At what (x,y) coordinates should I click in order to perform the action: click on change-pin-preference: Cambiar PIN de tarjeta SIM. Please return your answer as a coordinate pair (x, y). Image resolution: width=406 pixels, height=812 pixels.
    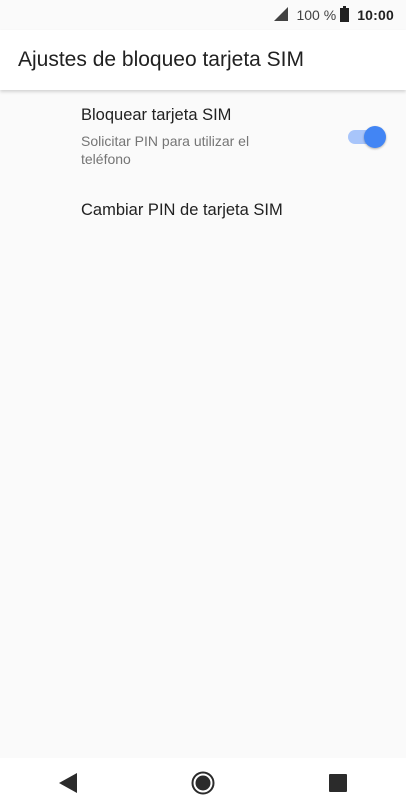
    Looking at the image, I should click on (236, 219).